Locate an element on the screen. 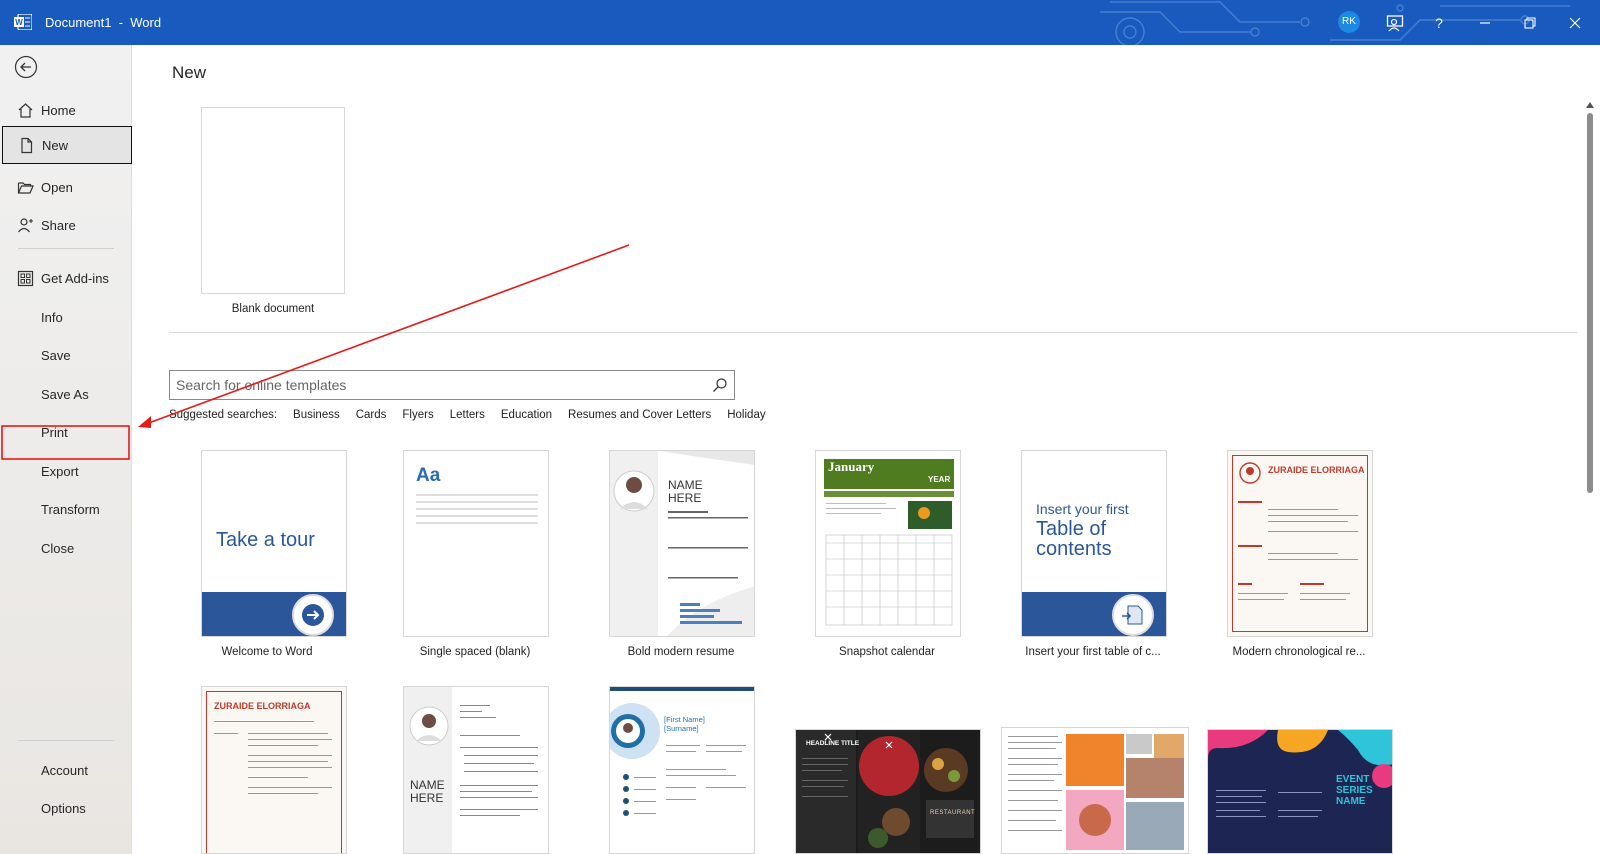  folder-open-icon is located at coordinates (25, 188).